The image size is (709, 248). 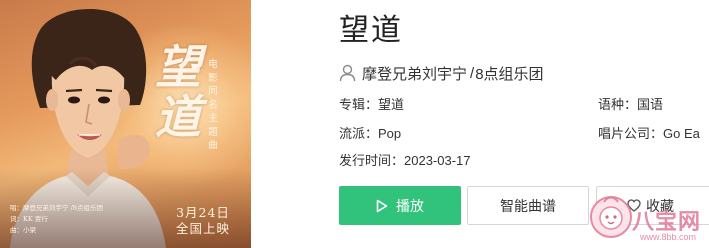 I want to click on artist-link-secondary: 8点组乐团, so click(x=509, y=73).